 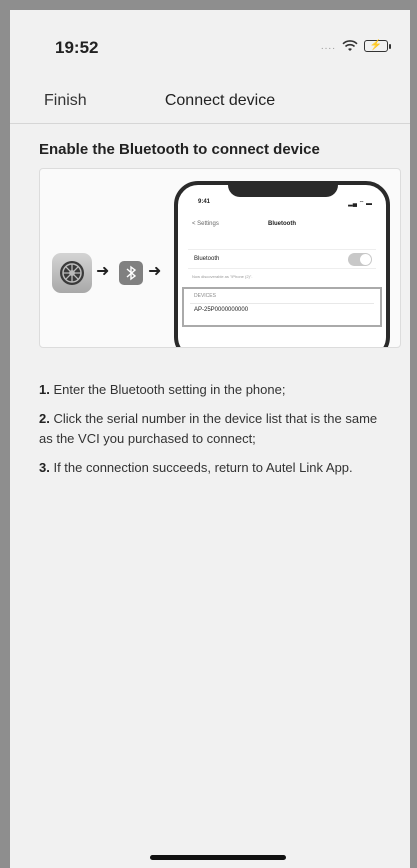 What do you see at coordinates (282, 224) in the screenshot?
I see `mockup-title: Bluetooth` at bounding box center [282, 224].